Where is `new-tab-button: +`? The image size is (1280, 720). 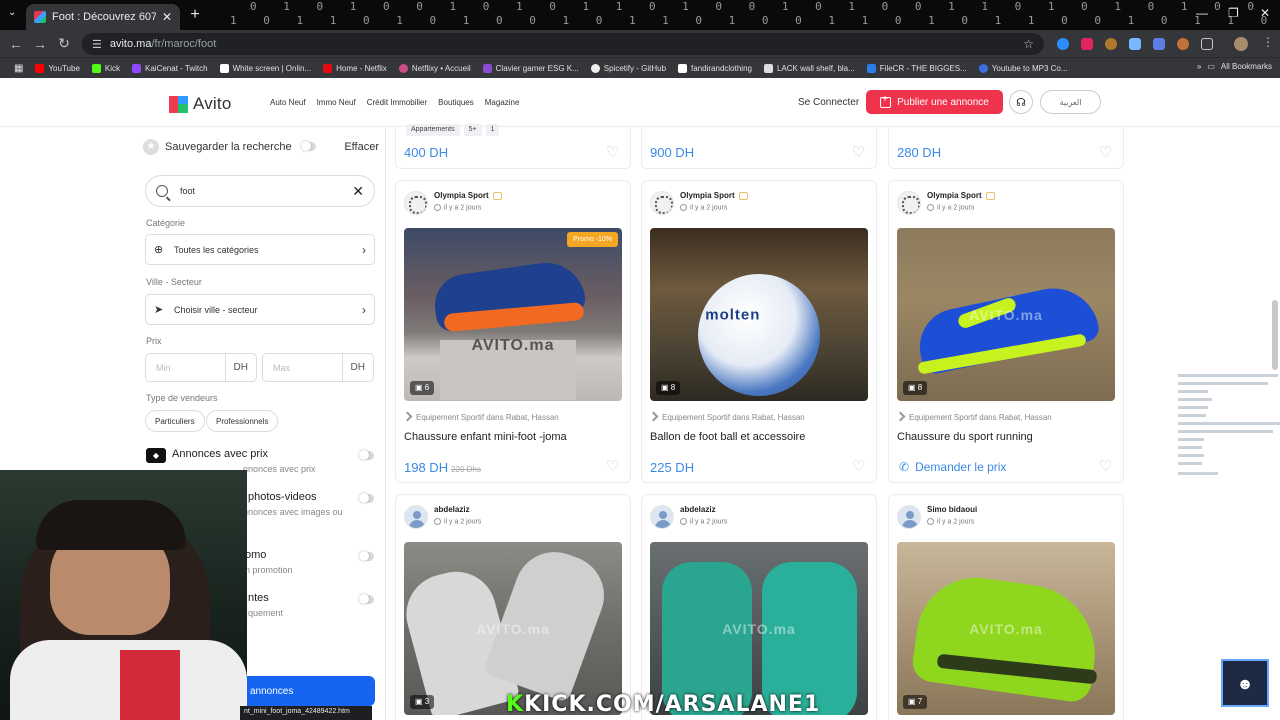
new-tab-button: + is located at coordinates (195, 15).